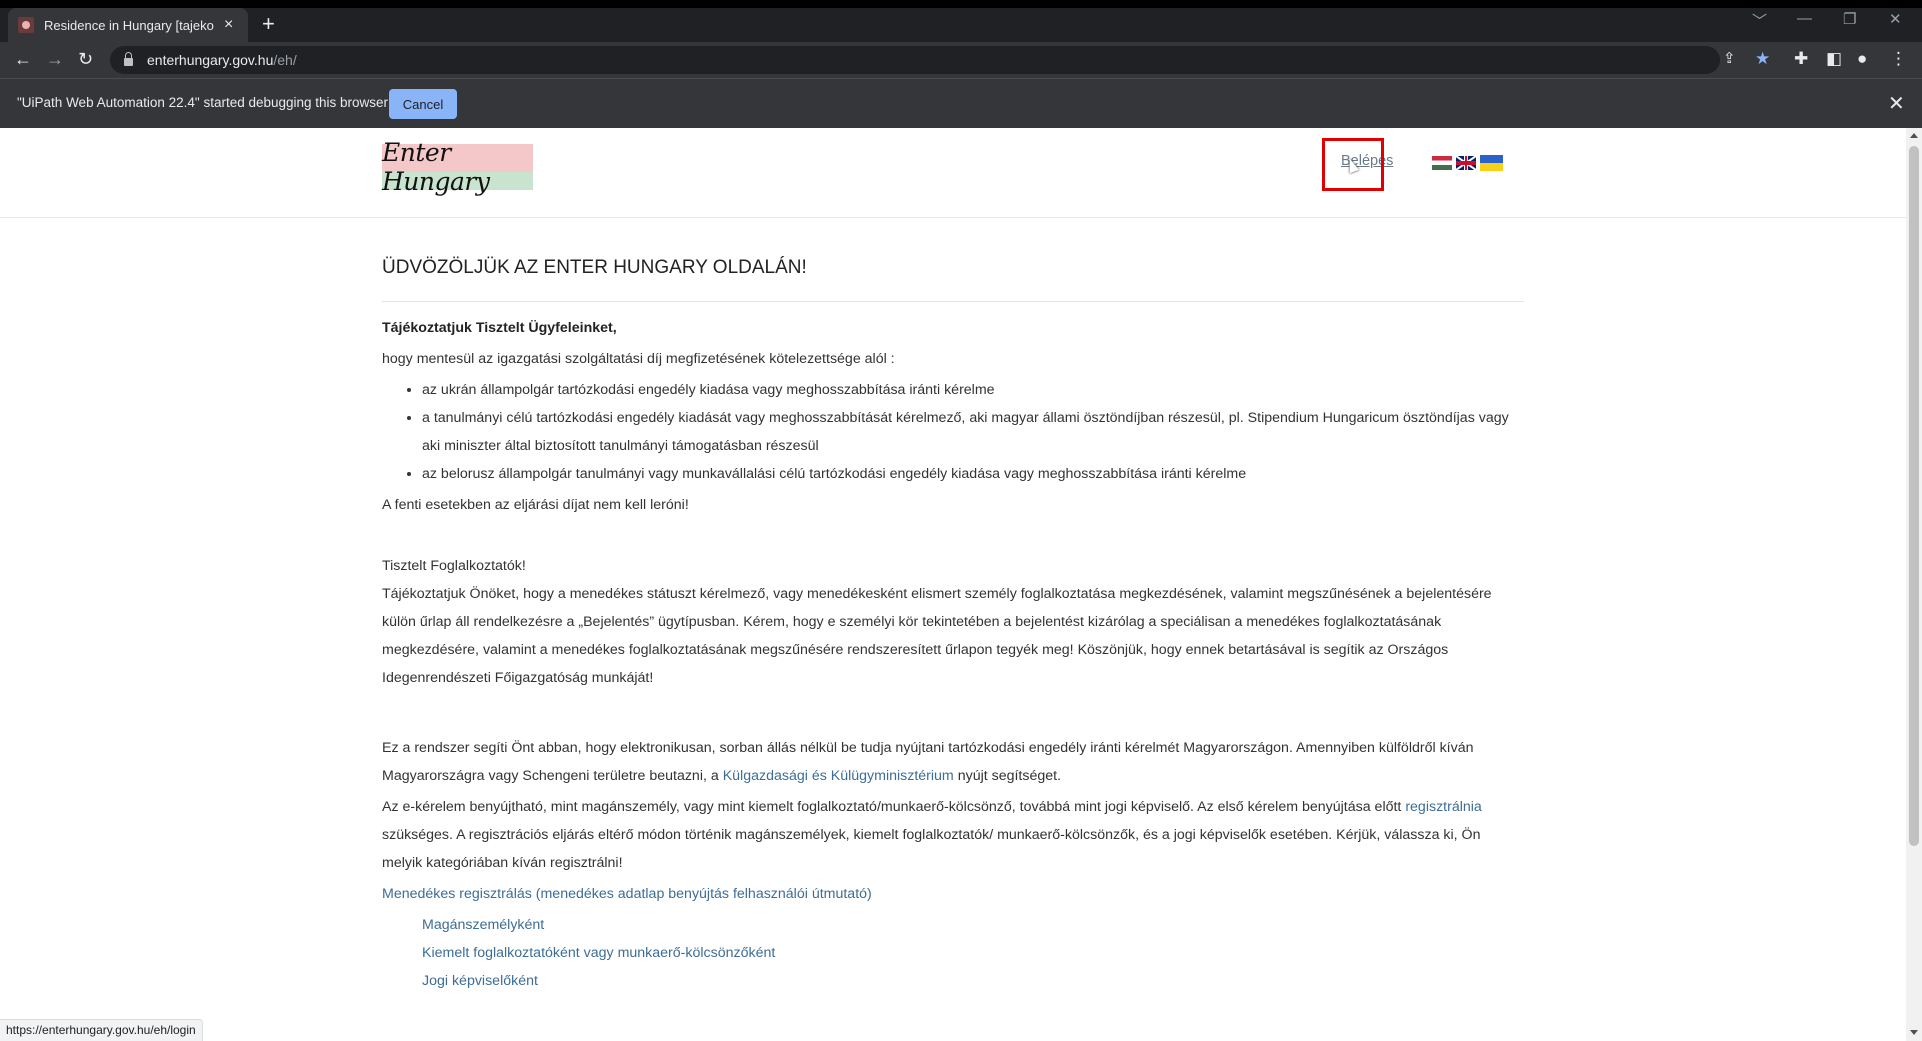  I want to click on address-bar: enterhungary.gov.hu /eh/, so click(915, 60).